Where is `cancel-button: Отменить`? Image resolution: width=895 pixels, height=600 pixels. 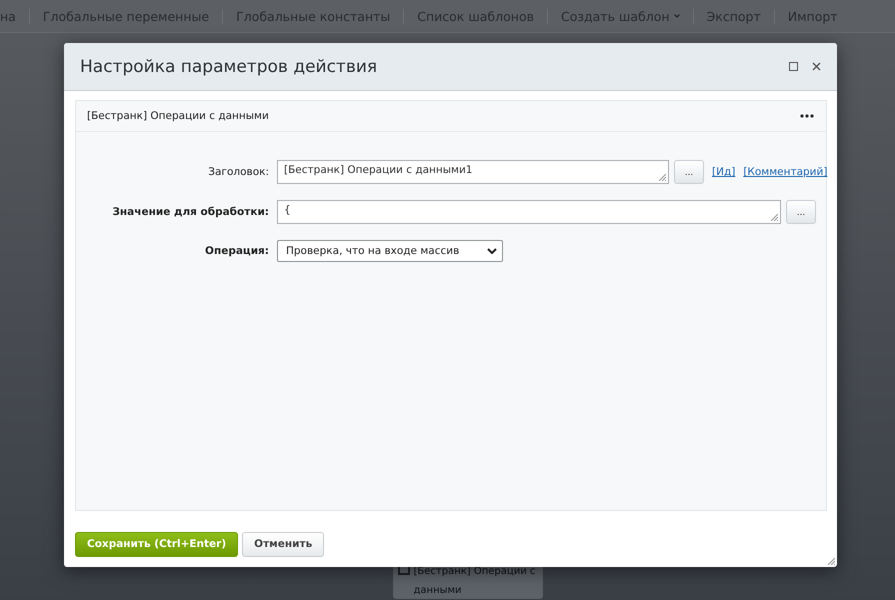 cancel-button: Отменить is located at coordinates (283, 544).